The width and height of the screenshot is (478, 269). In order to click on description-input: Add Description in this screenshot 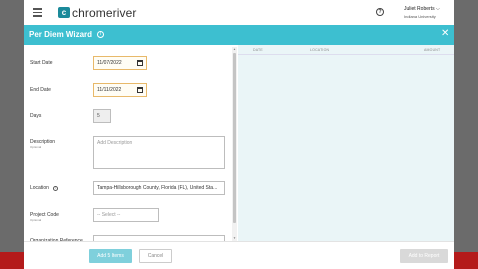, I will do `click(159, 152)`.